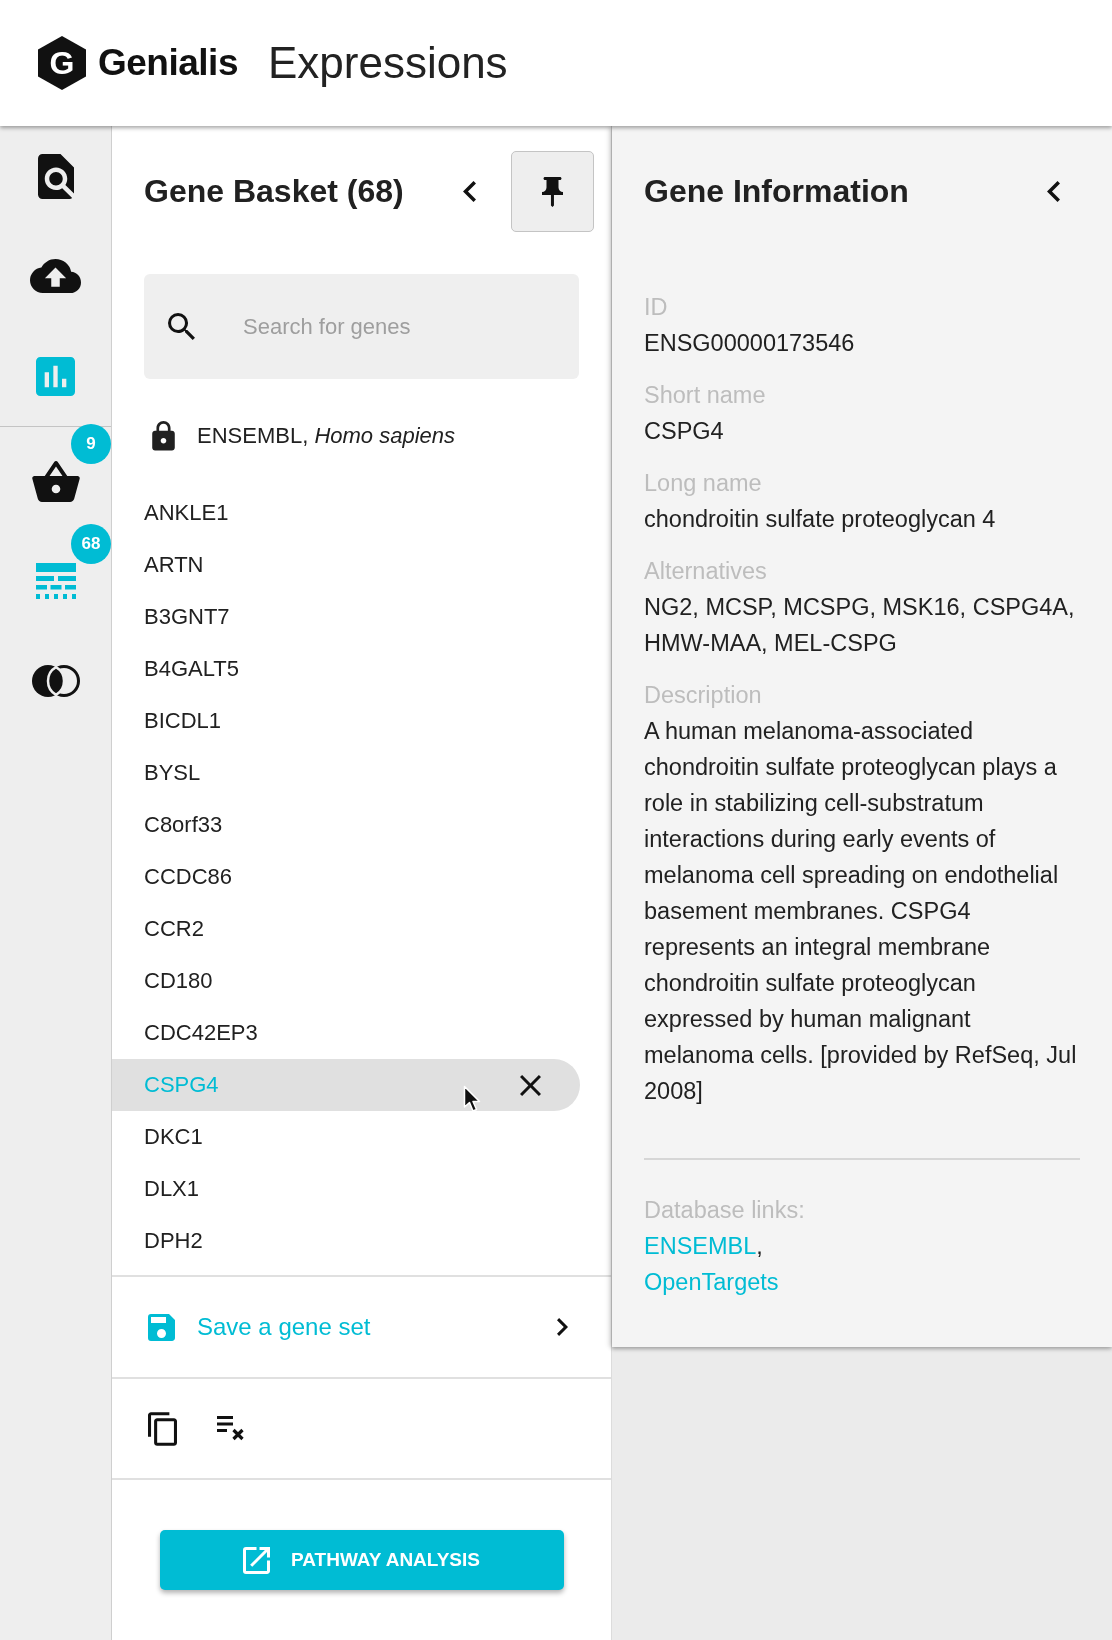 The width and height of the screenshot is (1112, 1640). What do you see at coordinates (91, 444) in the screenshot?
I see `count-badge: 9` at bounding box center [91, 444].